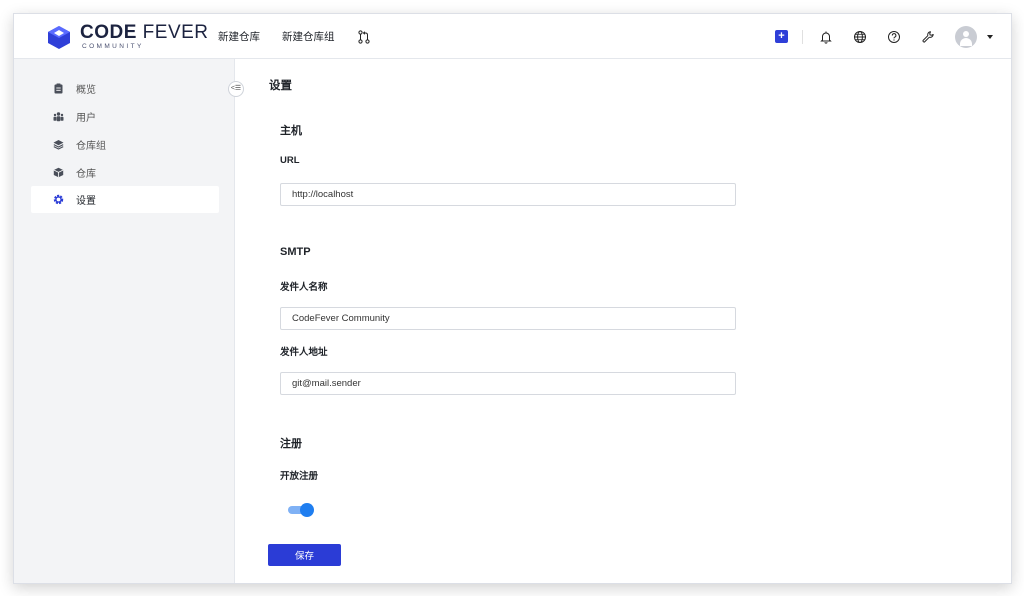  Describe the element at coordinates (58, 172) in the screenshot. I see `box-icon` at that location.